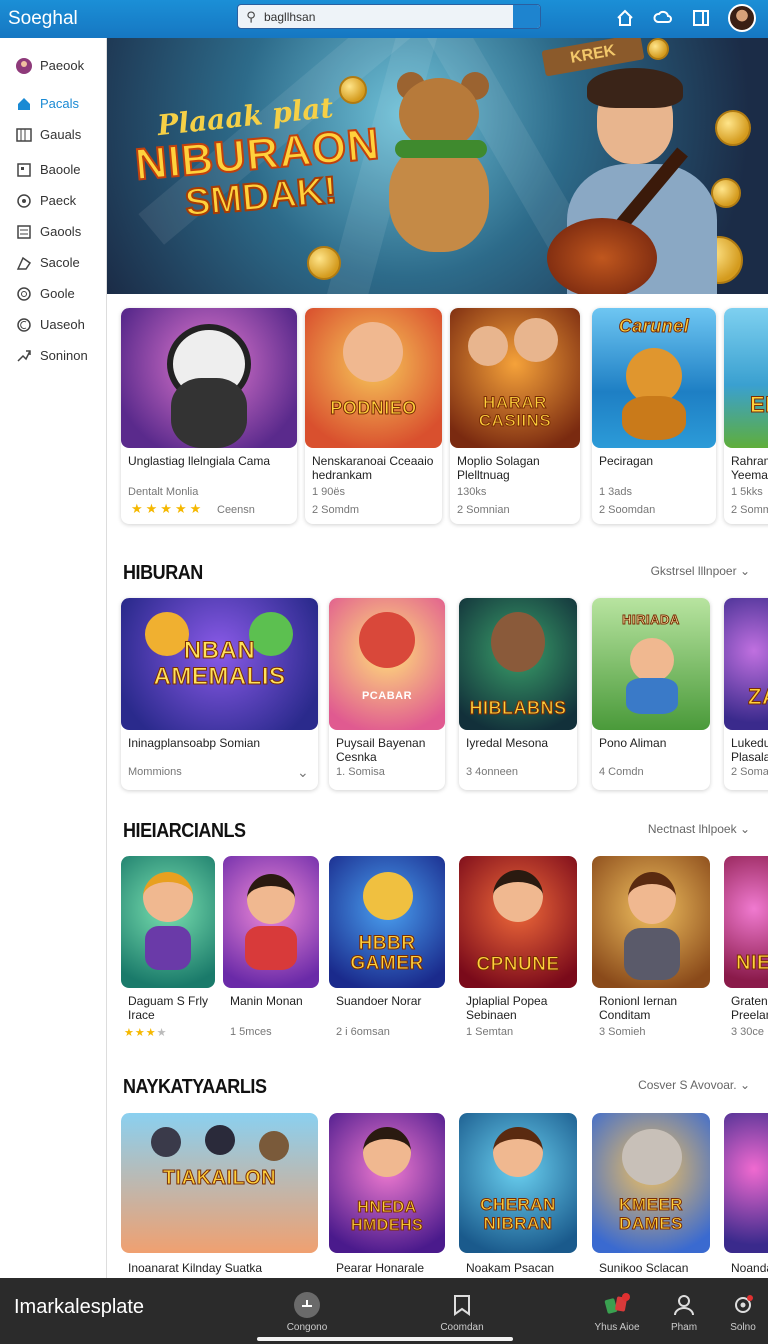  I want to click on game-card: Carunel Peciragan 1 3ads 2 Soomdan, so click(654, 416).